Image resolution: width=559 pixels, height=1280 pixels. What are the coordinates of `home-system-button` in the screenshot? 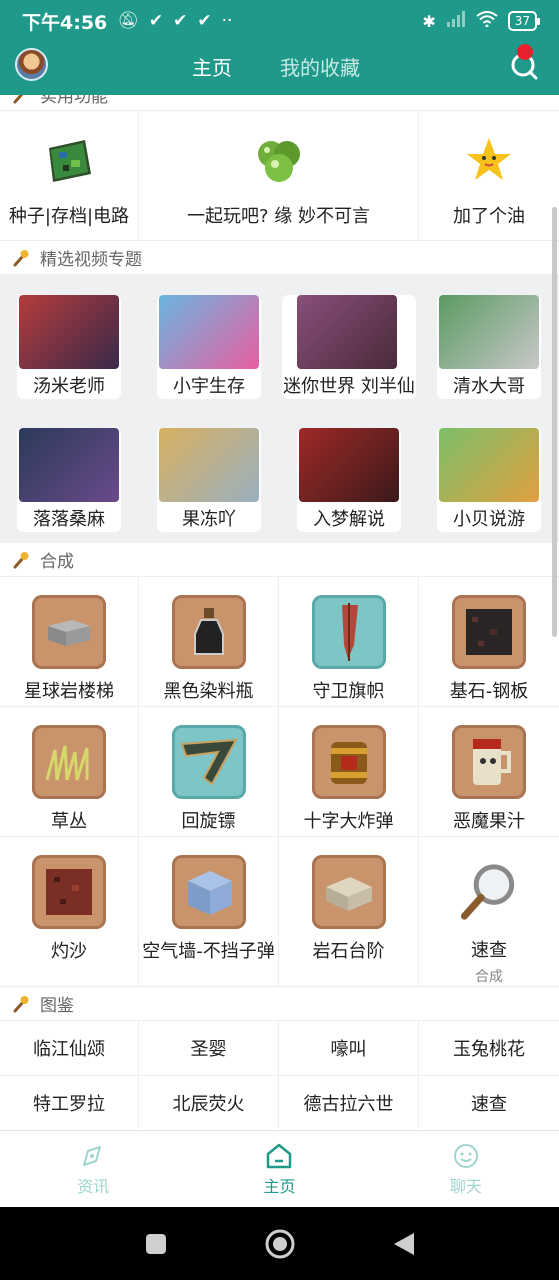 It's located at (280, 1244).